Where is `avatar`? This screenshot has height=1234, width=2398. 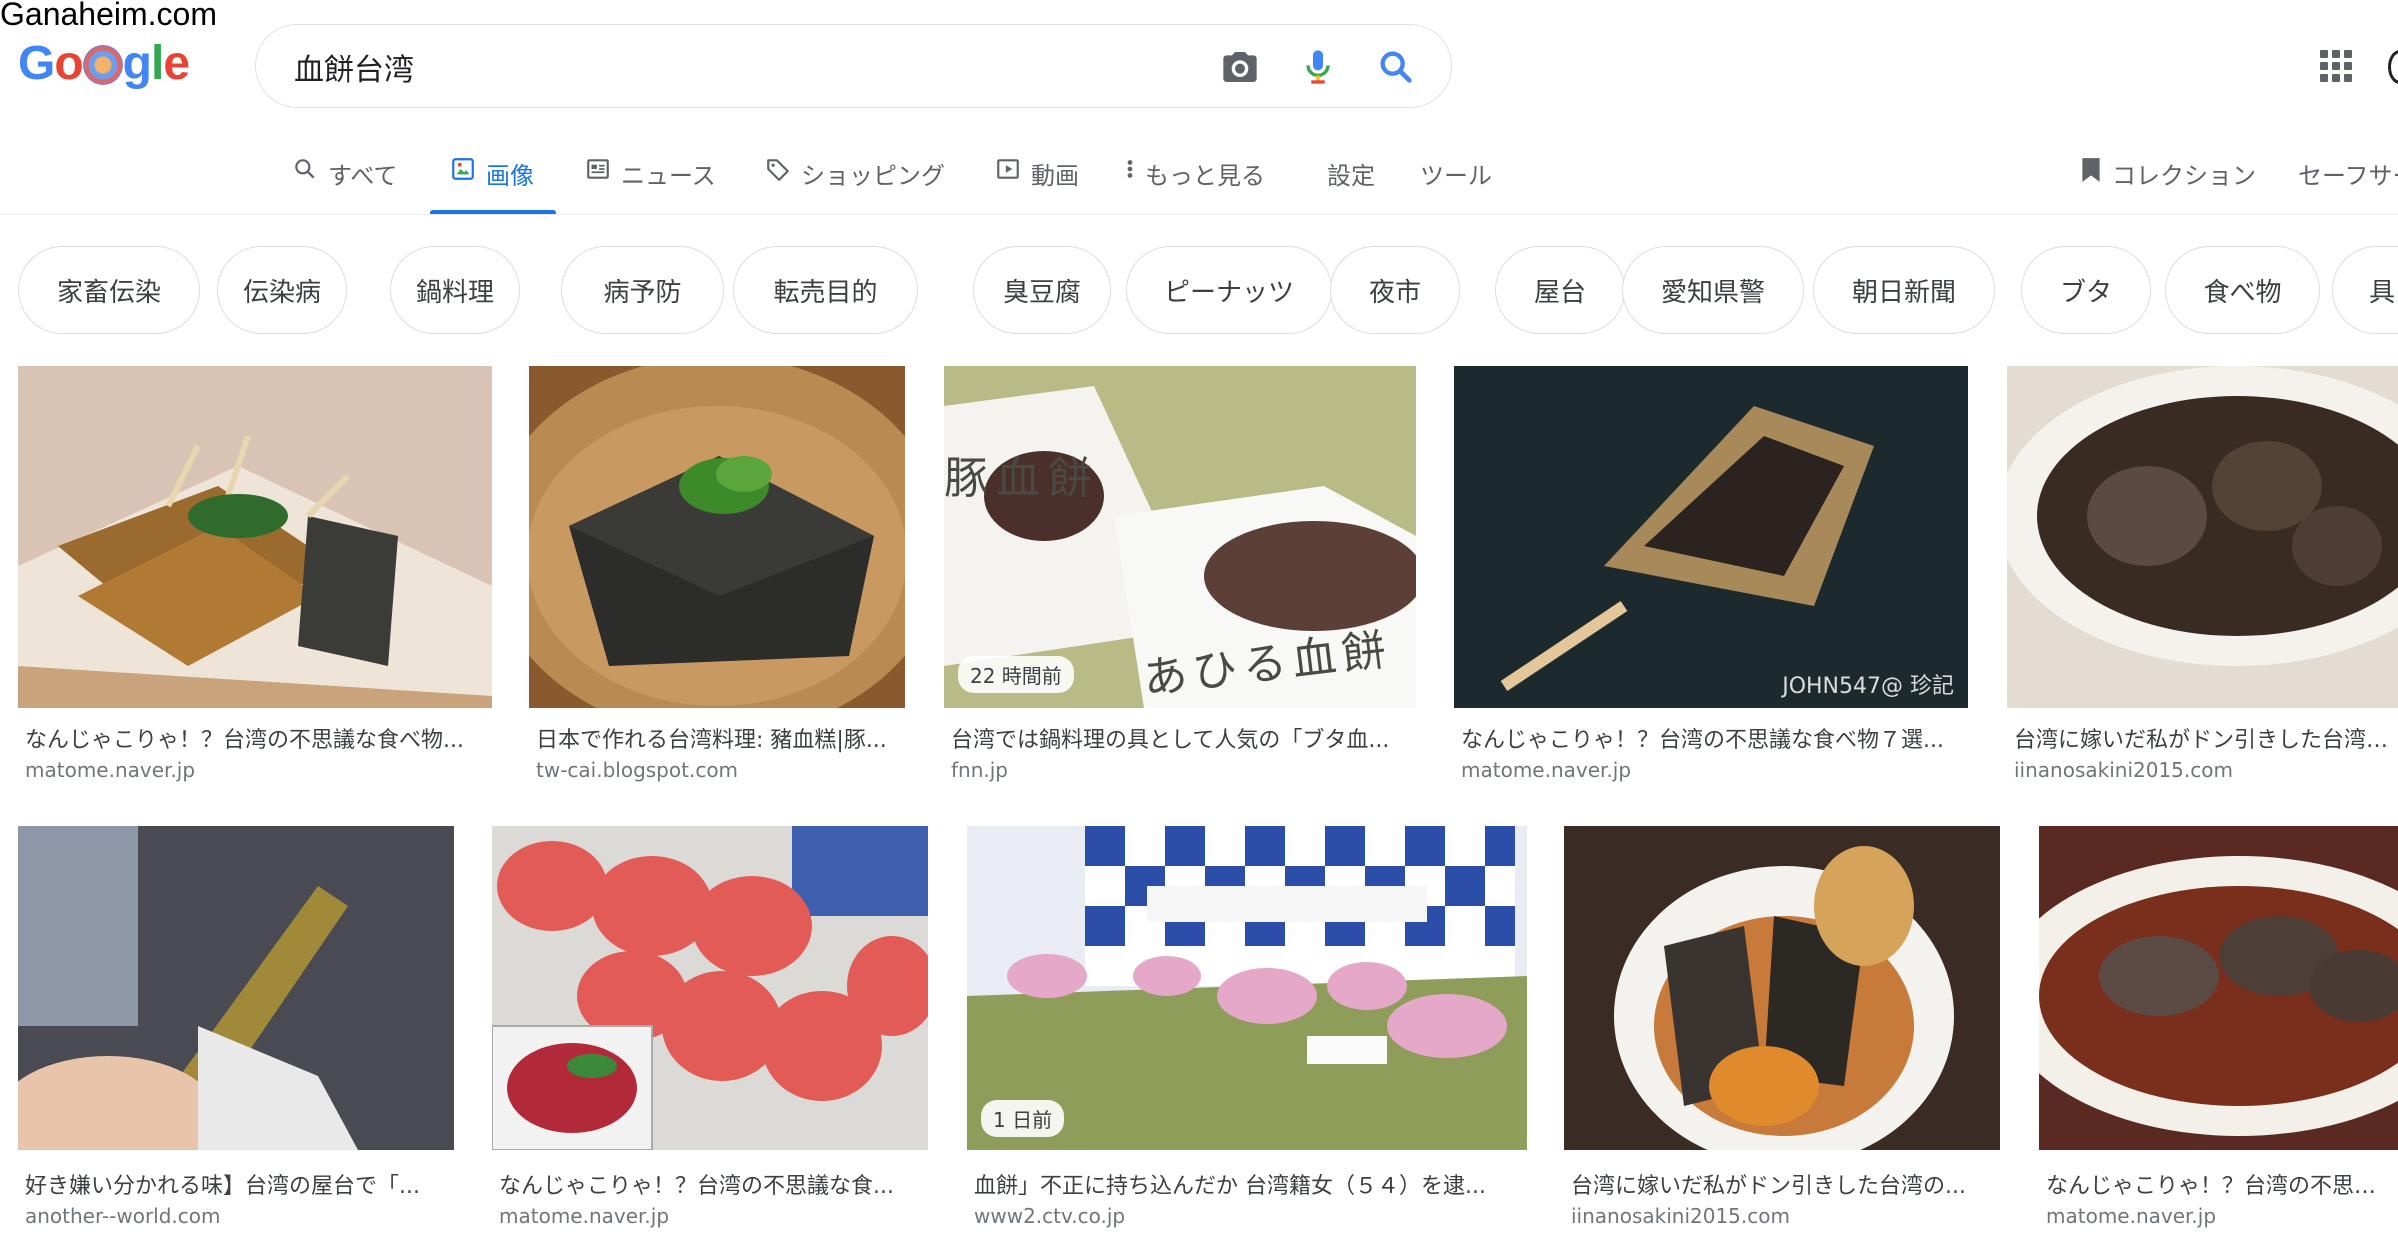 avatar is located at coordinates (2393, 67).